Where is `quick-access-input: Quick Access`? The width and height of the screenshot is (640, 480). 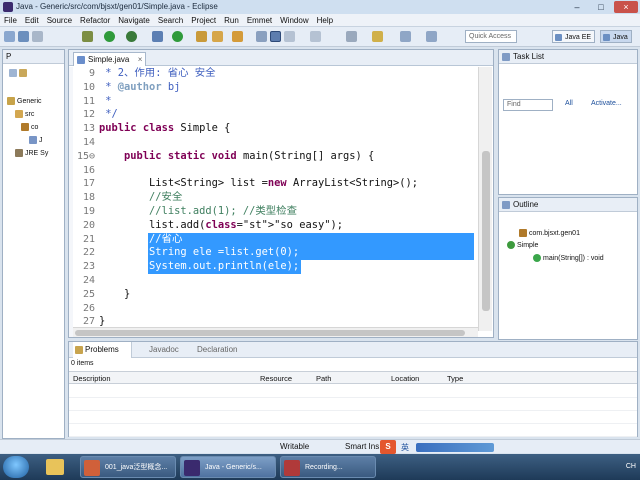 quick-access-input: Quick Access is located at coordinates (491, 36).